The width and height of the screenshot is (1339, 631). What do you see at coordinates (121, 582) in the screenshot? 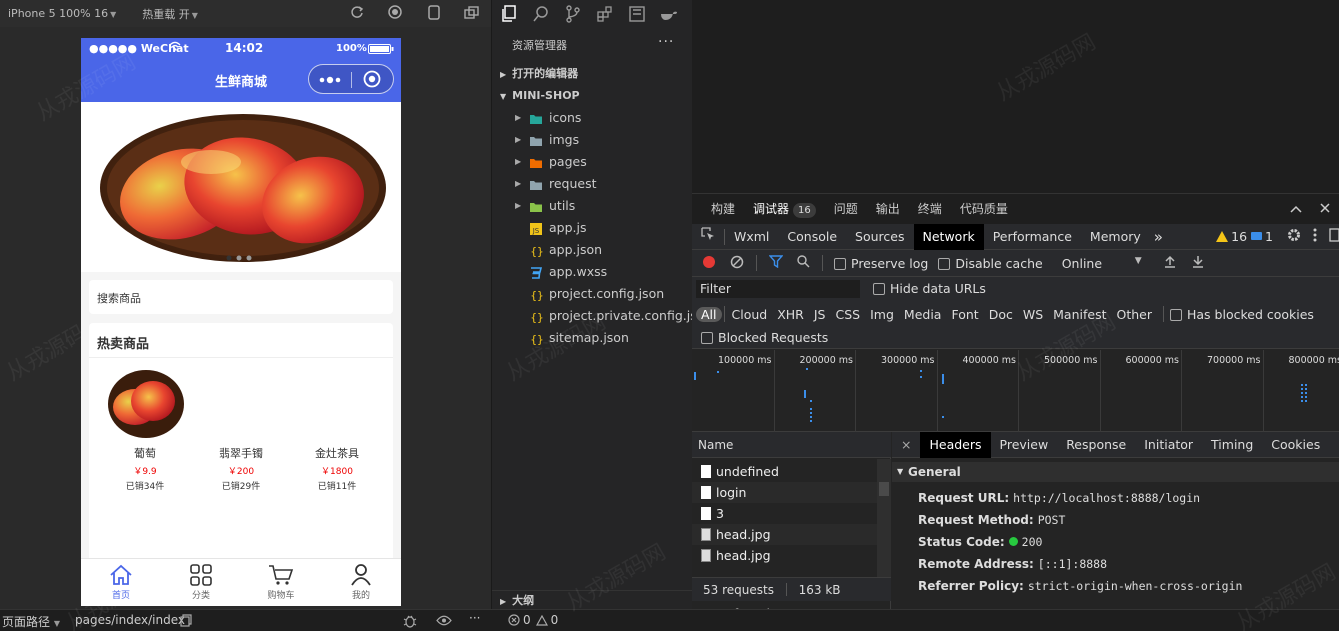
I see `tab-home: 首页` at bounding box center [121, 582].